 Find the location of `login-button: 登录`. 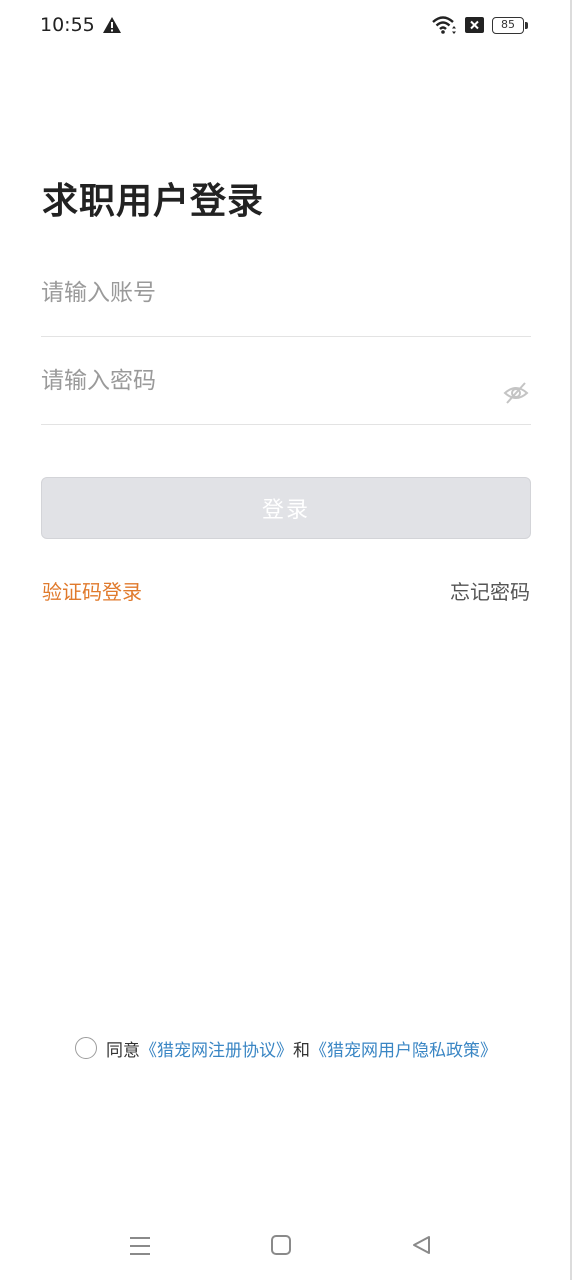

login-button: 登录 is located at coordinates (286, 508).